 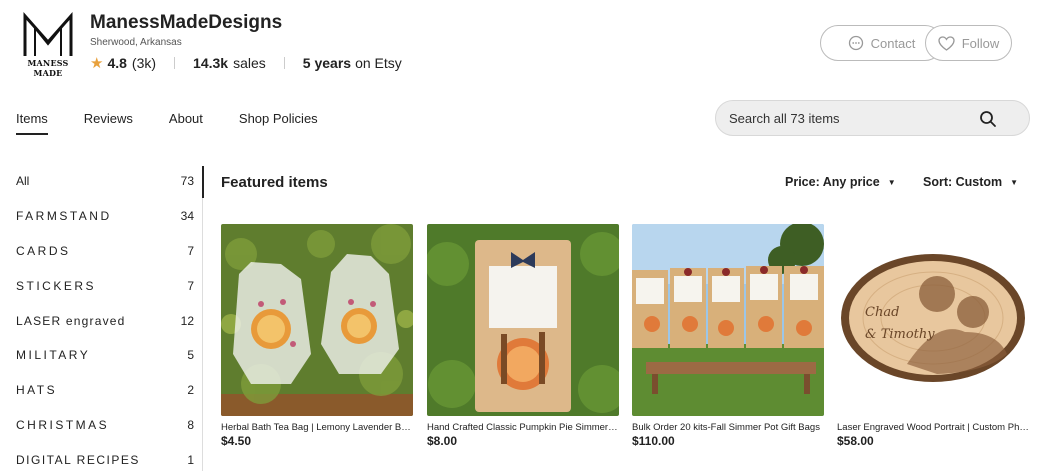 I want to click on sales-label: sales, so click(x=249, y=63).